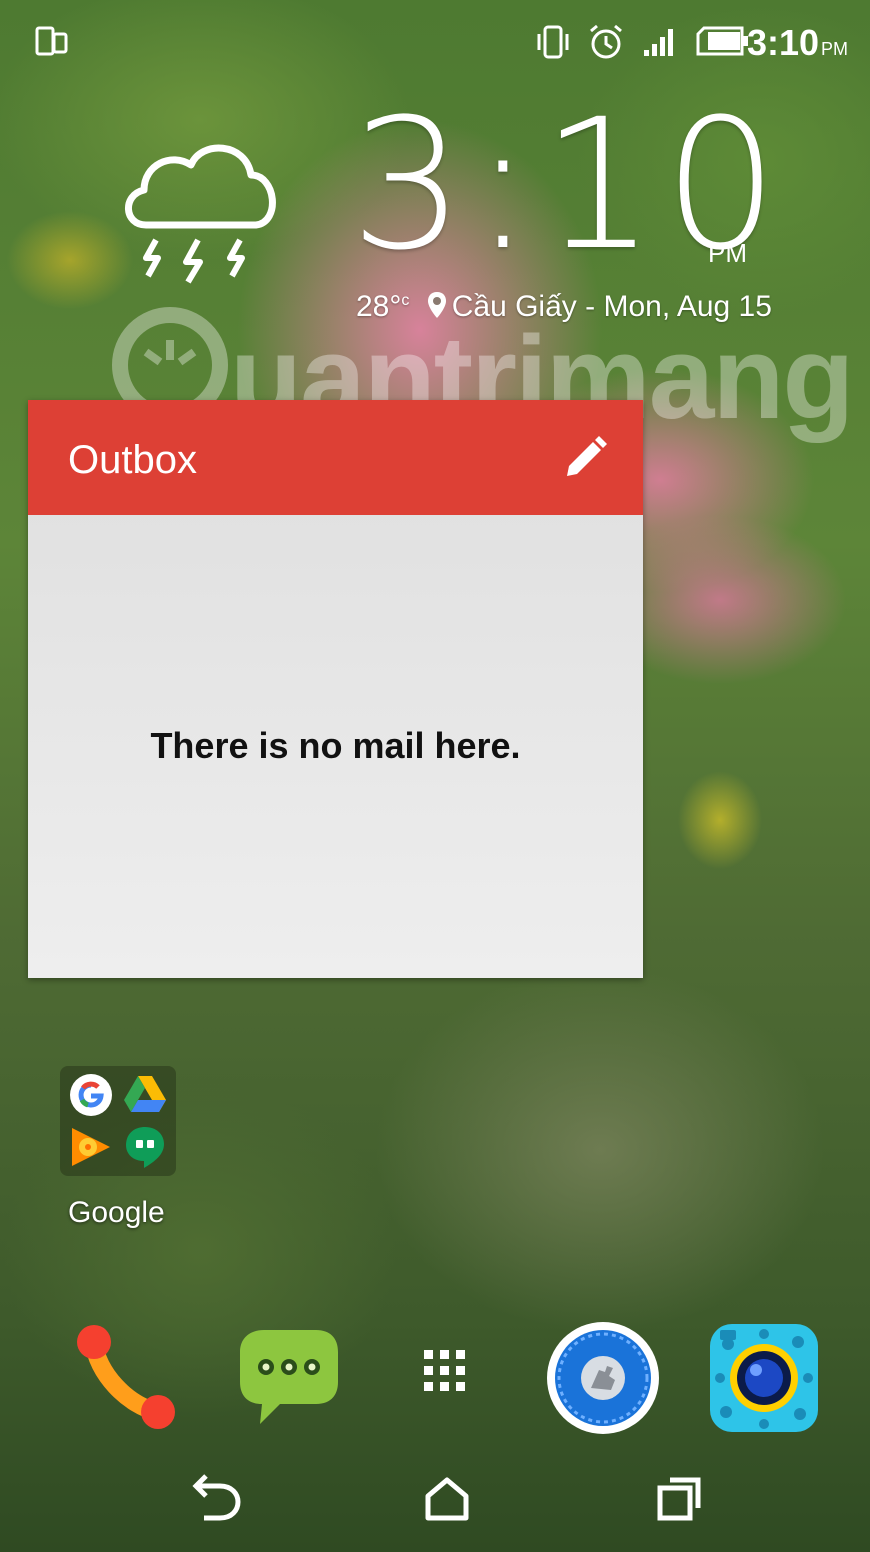 The image size is (870, 1552). I want to click on clock-ampm: PM, so click(727, 253).